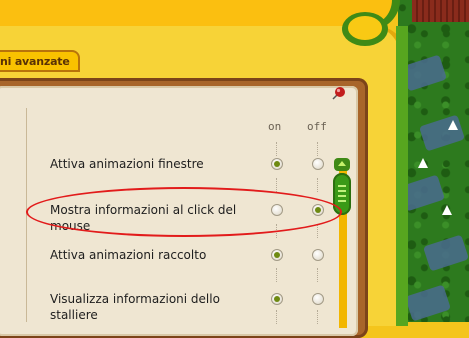 This screenshot has height=338, width=469. Describe the element at coordinates (317, 126) in the screenshot. I see `column-header-off: off` at that location.